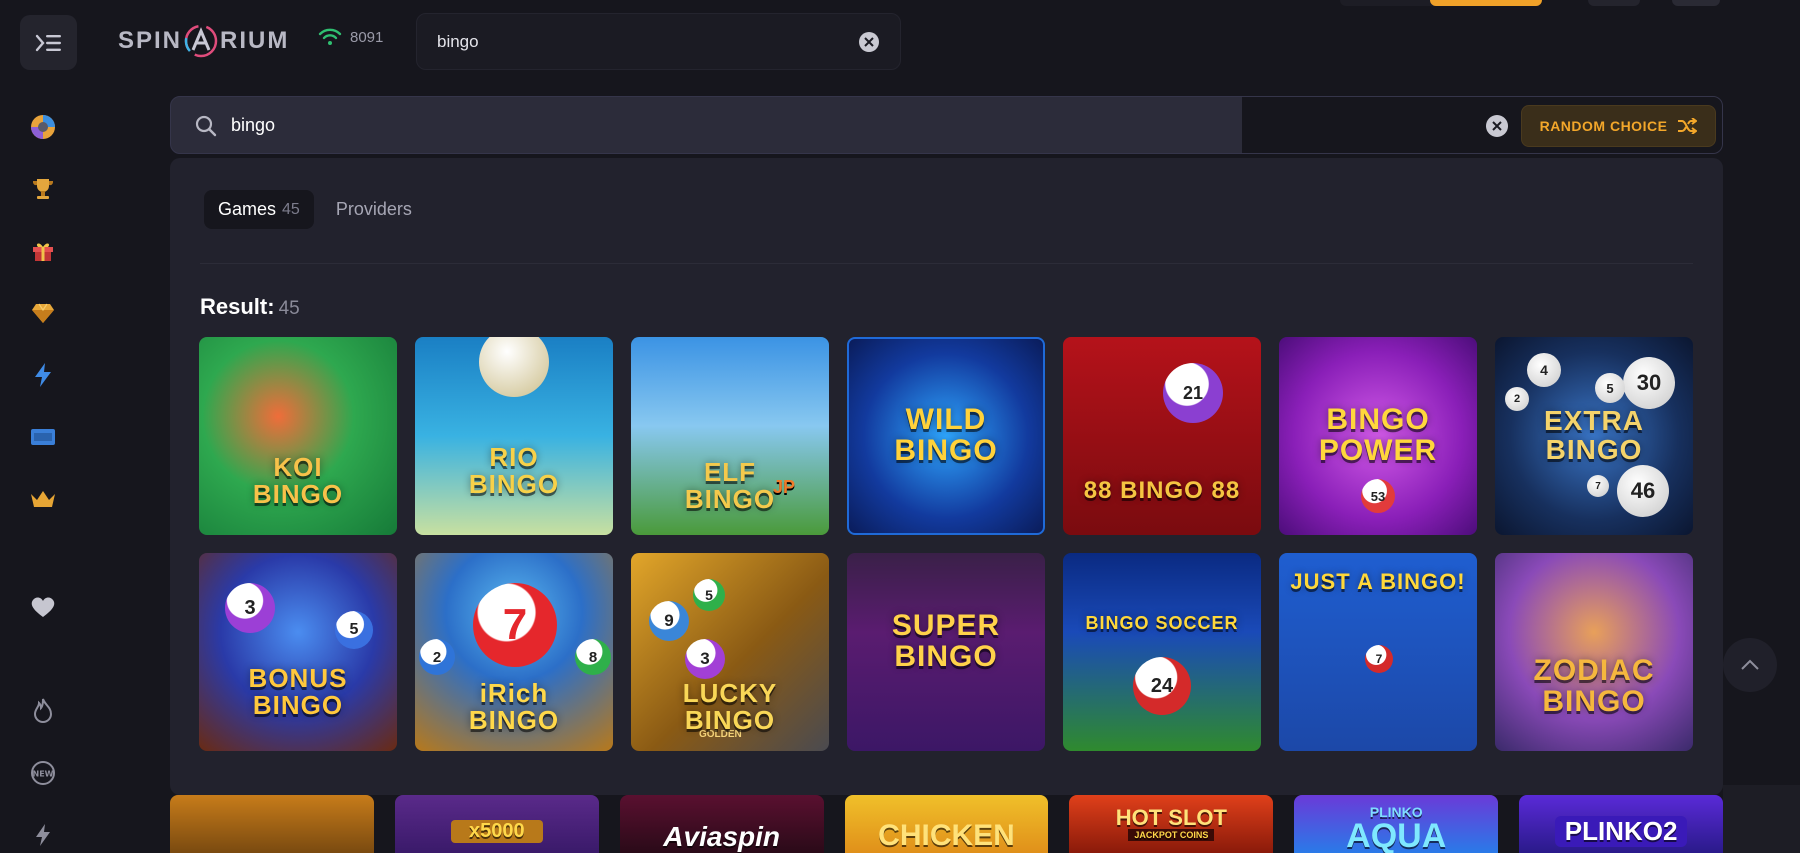 The height and width of the screenshot is (853, 1800). What do you see at coordinates (1618, 126) in the screenshot?
I see `random-choice-button: RANDOM CHOICE` at bounding box center [1618, 126].